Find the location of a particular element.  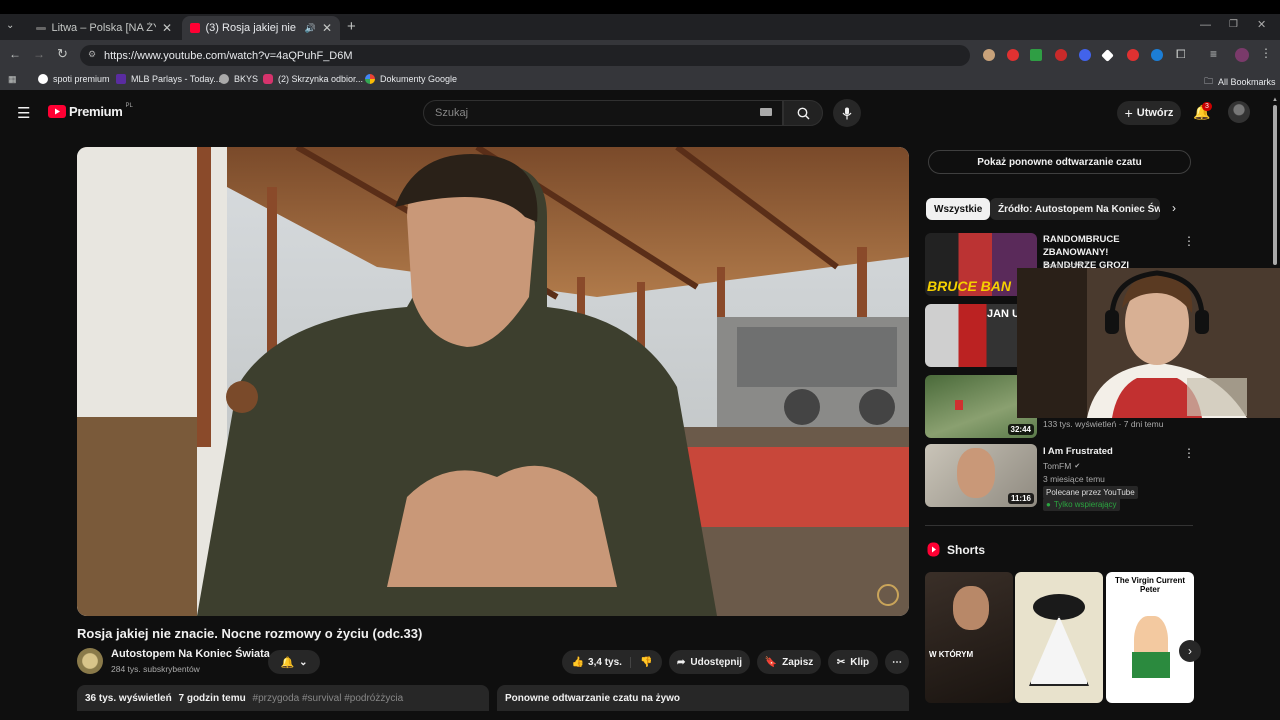

tab-litwa: Litwa – Polska [NA ŻYWO]. Tran ✕ is located at coordinates (104, 28).